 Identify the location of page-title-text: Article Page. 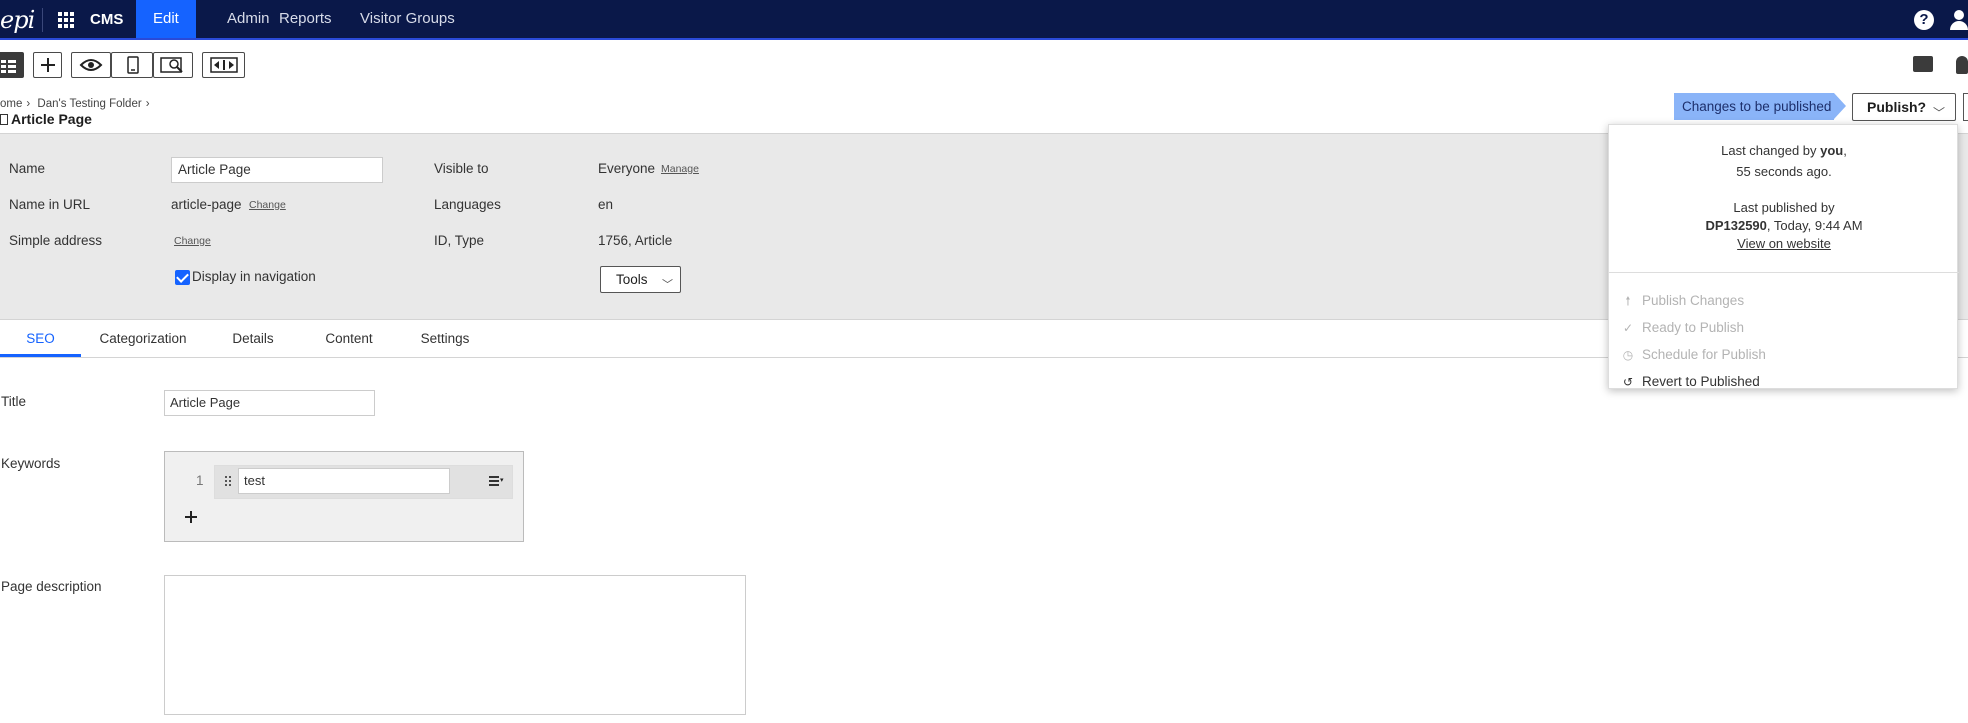
(51, 119).